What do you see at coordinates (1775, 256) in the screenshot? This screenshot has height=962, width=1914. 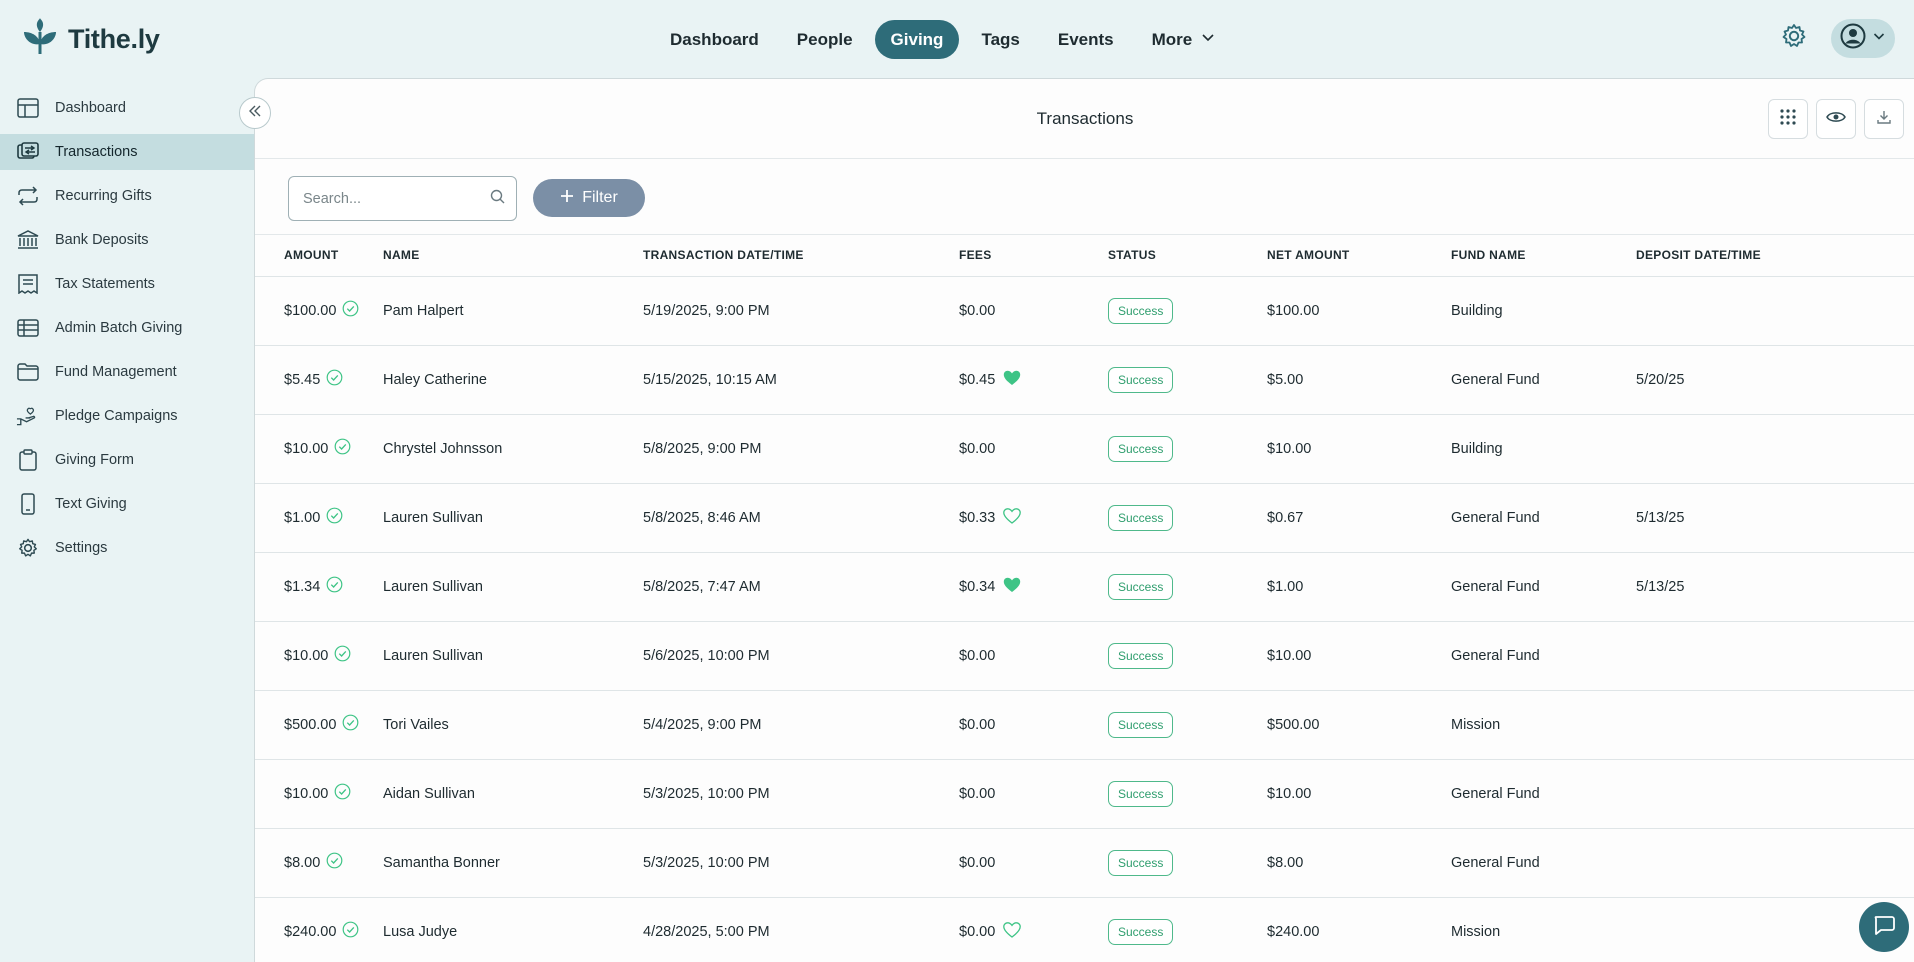 I see `column-header-deposit-date: DEPOSIT DATE/TIME` at bounding box center [1775, 256].